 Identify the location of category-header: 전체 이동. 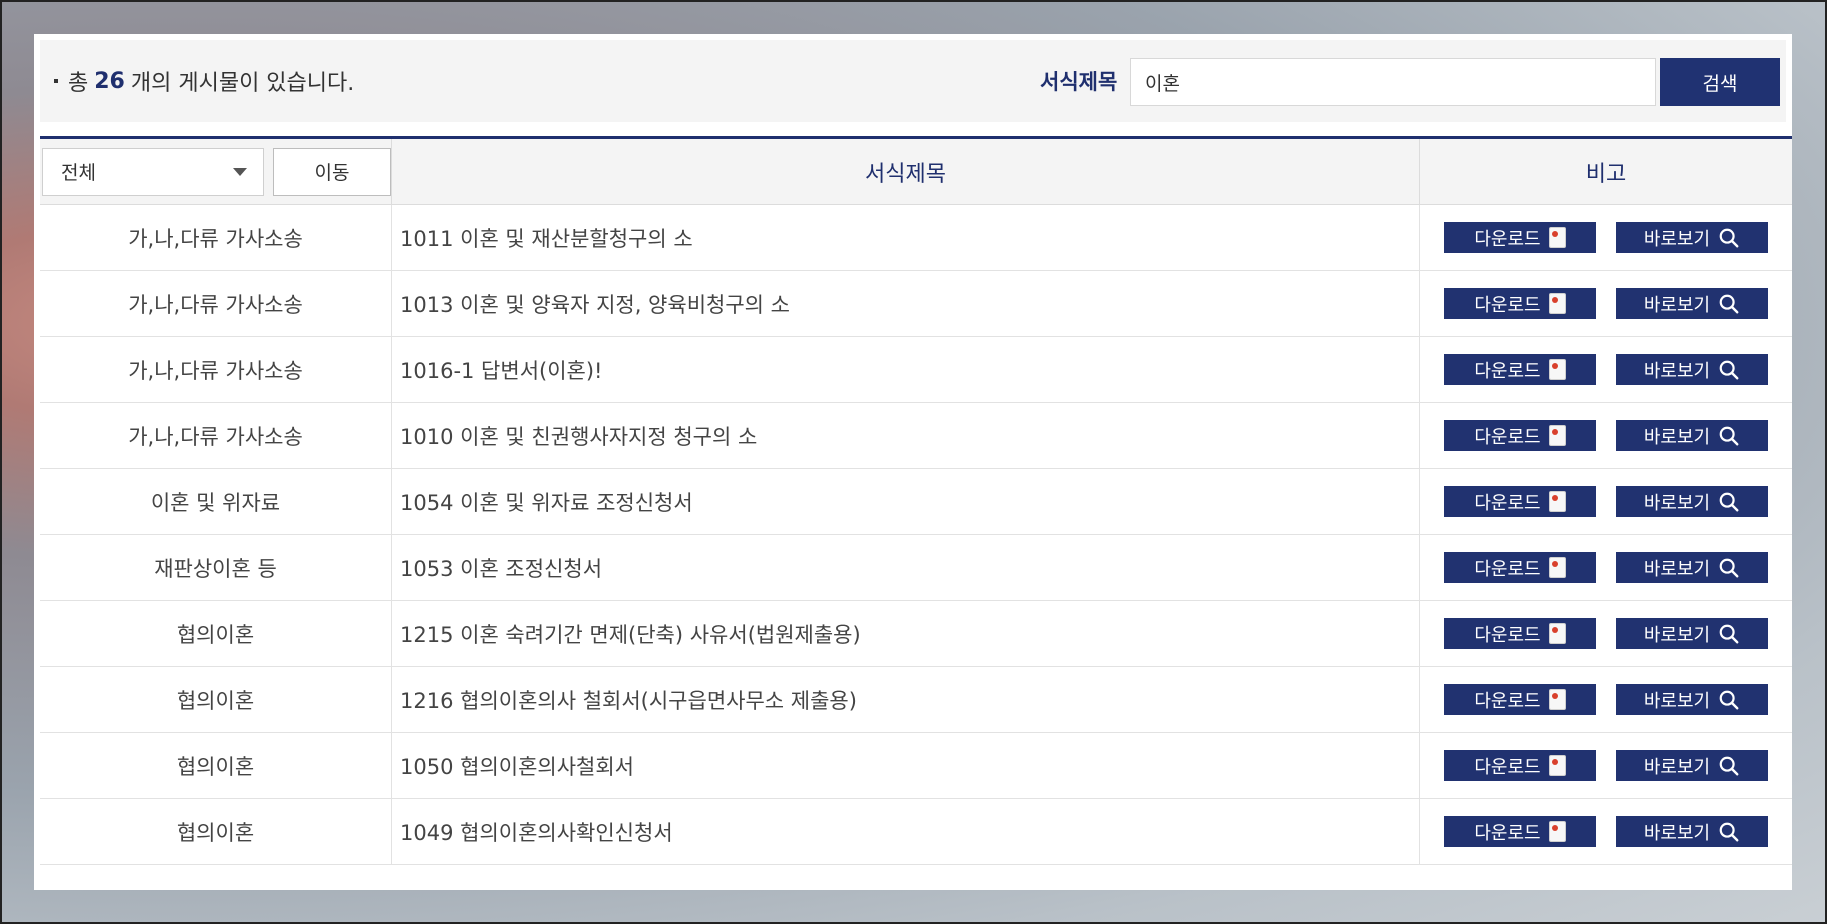
(216, 171).